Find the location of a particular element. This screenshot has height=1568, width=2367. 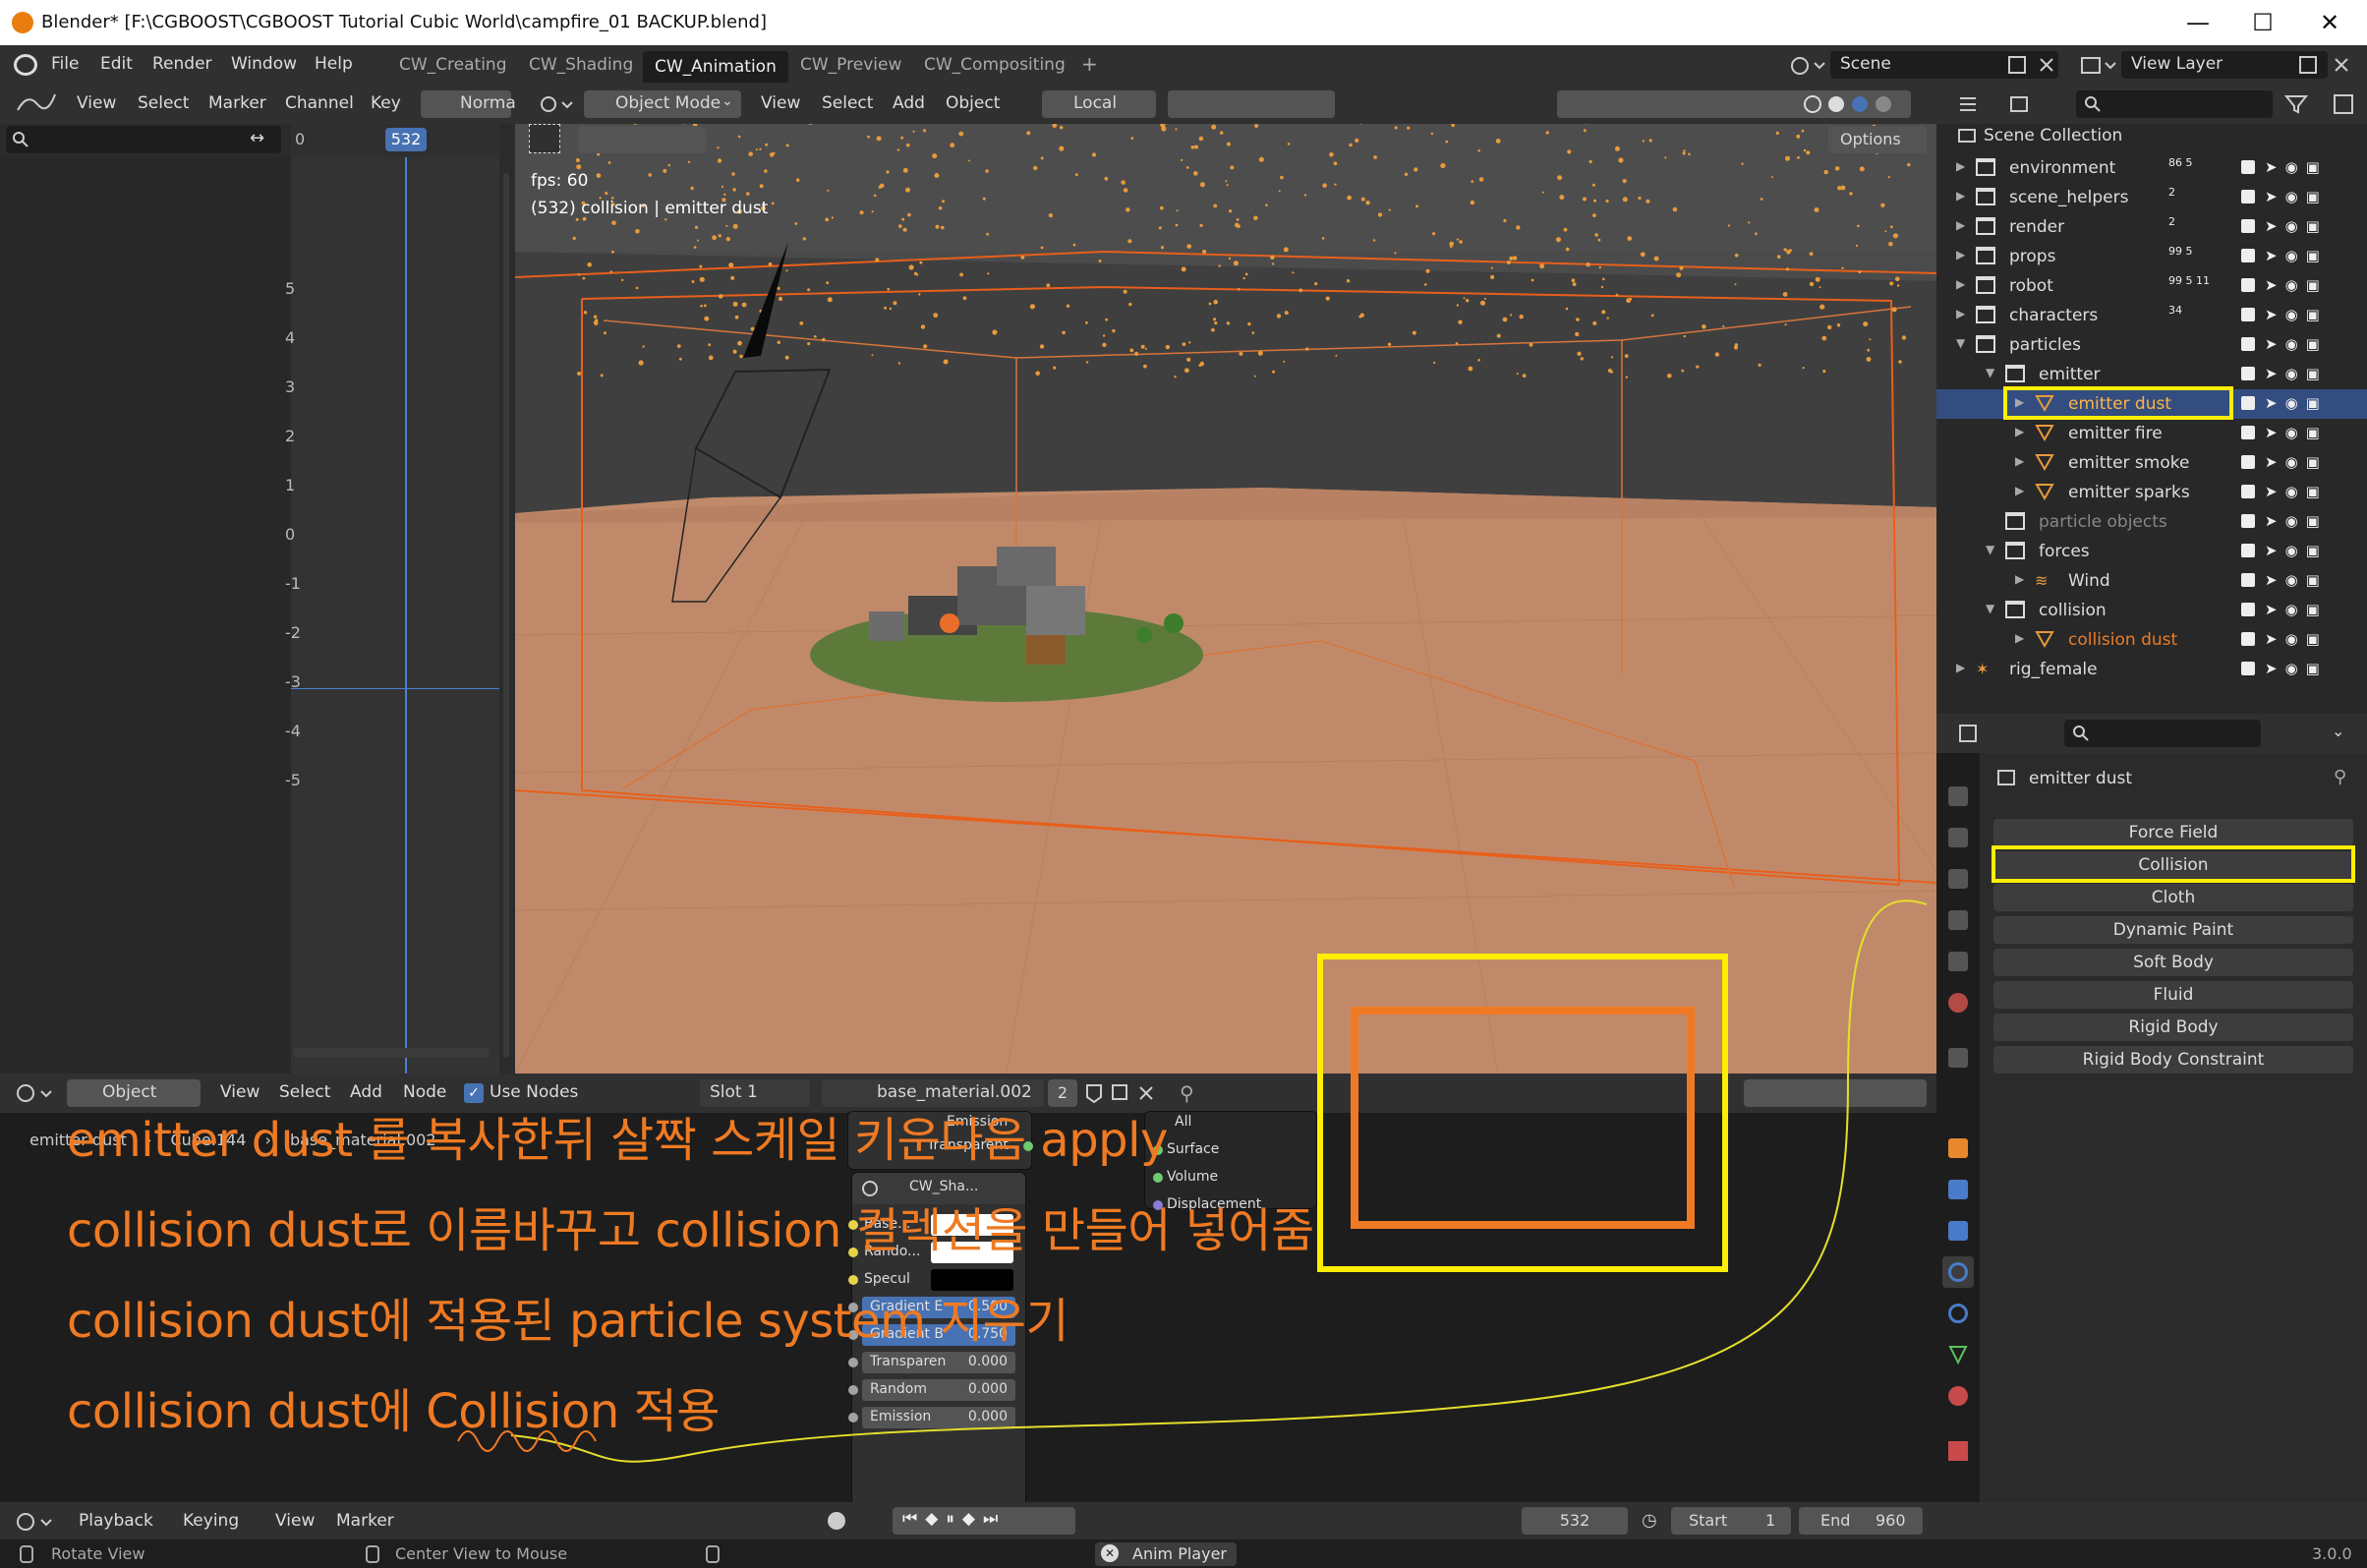

world-tab-icon is located at coordinates (1958, 1003).